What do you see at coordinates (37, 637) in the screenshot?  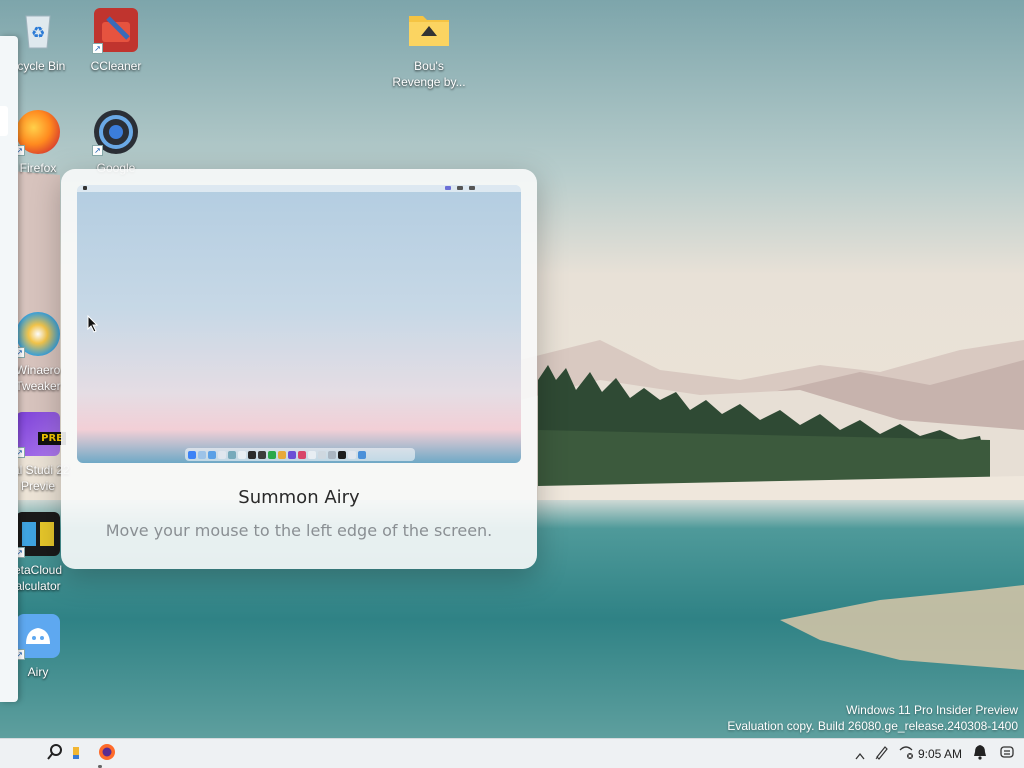 I see `airy-icon: ↗` at bounding box center [37, 637].